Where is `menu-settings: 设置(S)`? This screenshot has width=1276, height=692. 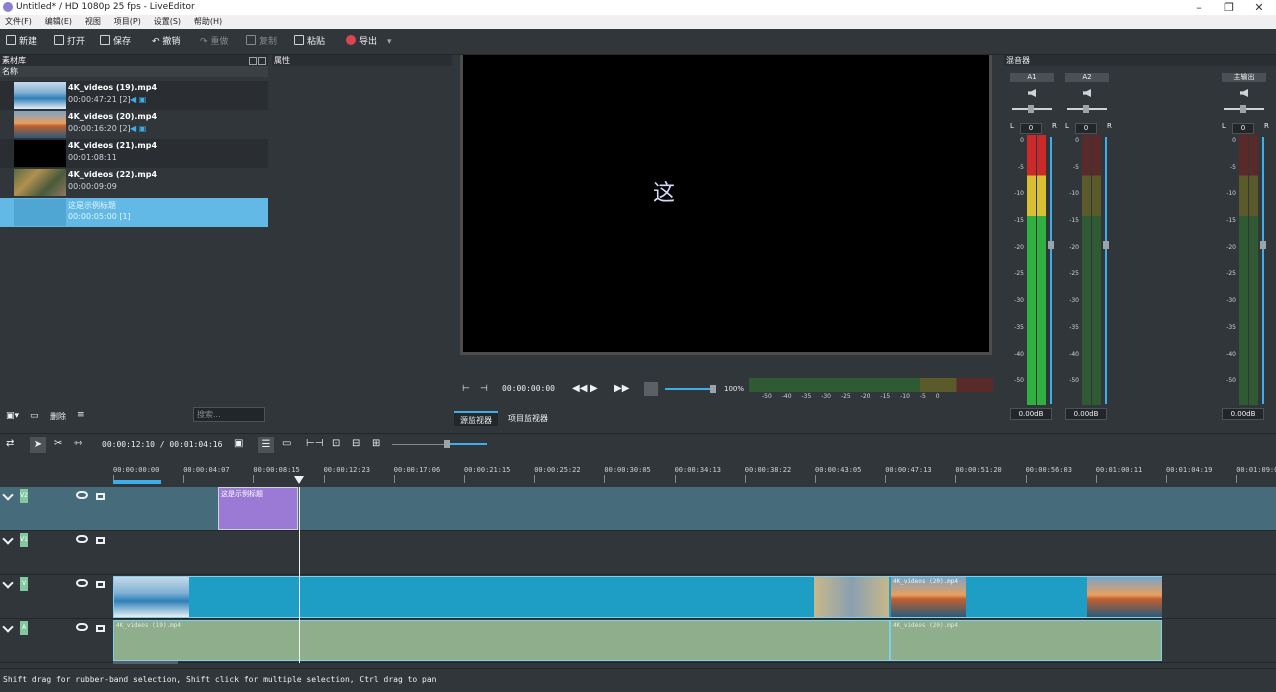
menu-settings: 设置(S) is located at coordinates (167, 22).